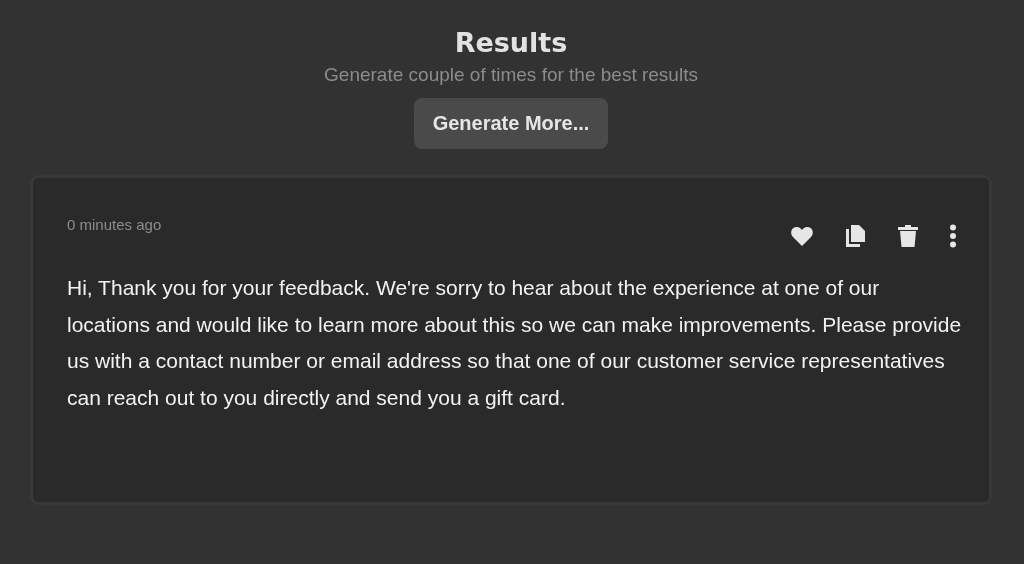 Image resolution: width=1024 pixels, height=564 pixels. I want to click on results-title: Results, so click(511, 43).